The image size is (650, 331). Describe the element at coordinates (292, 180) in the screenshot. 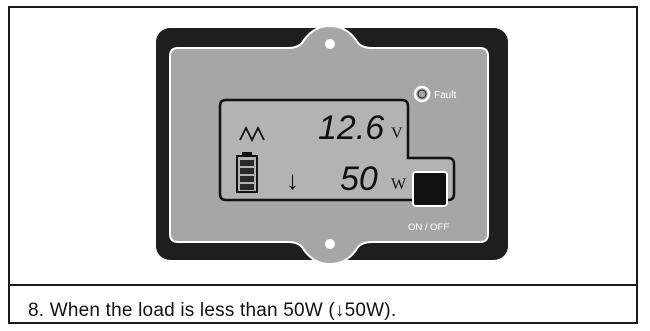

I see `power-direction-indicator: ↓` at that location.